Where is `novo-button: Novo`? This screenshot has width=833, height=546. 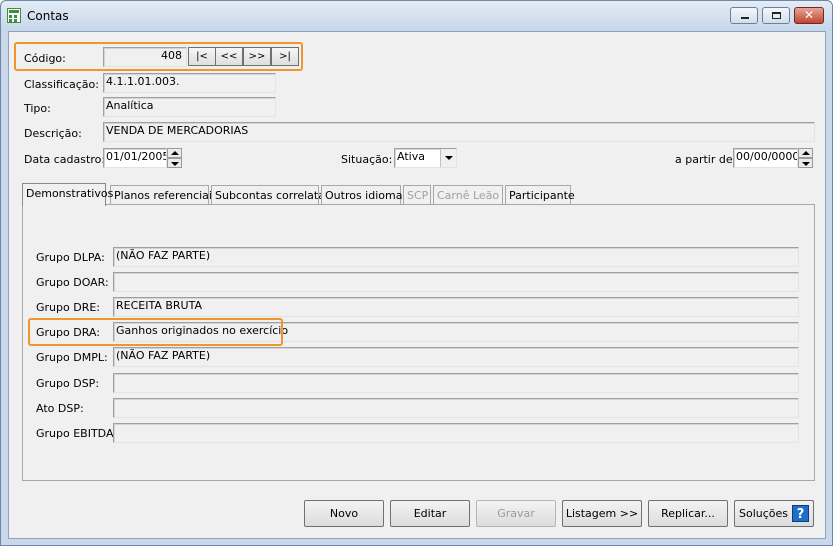
novo-button: Novo is located at coordinates (344, 513).